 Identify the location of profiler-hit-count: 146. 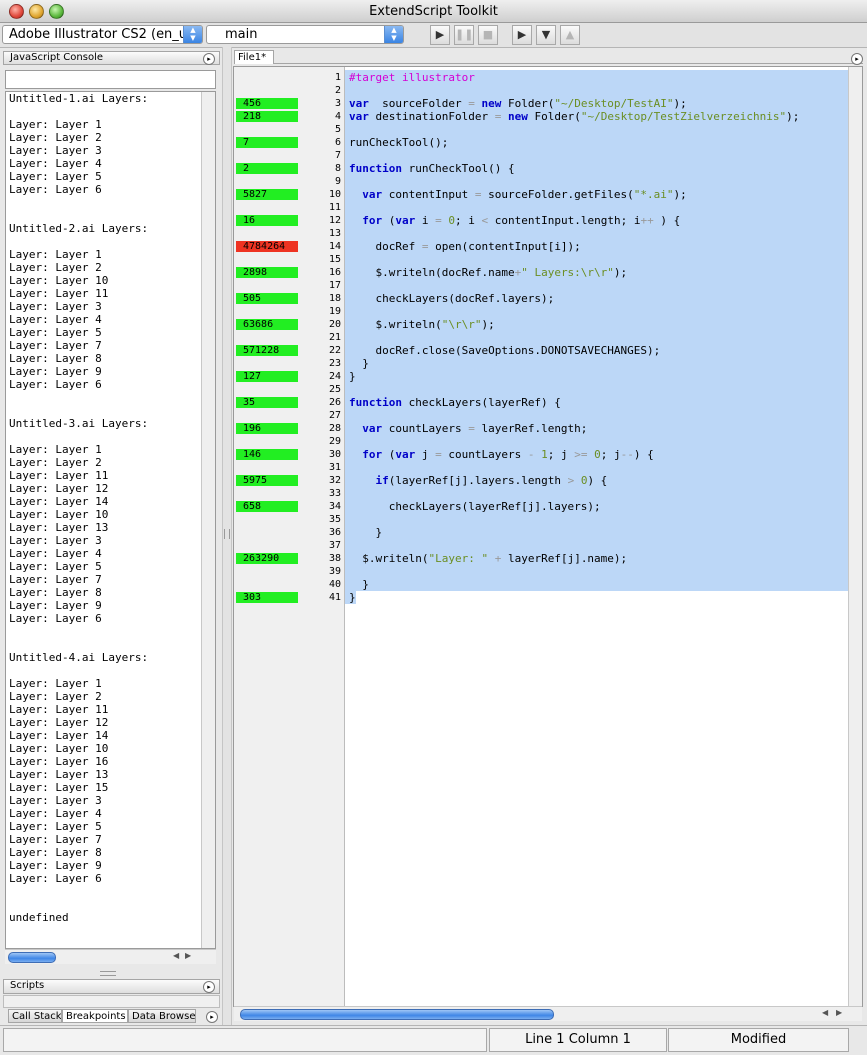
(267, 454).